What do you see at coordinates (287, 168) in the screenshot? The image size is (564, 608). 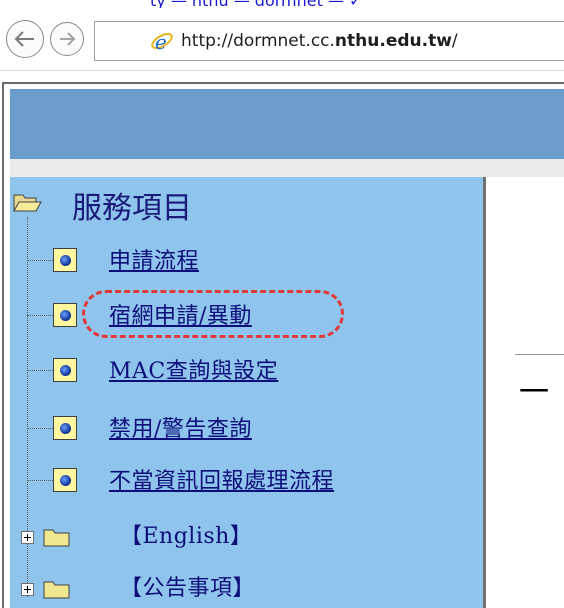 I see `frame-gap` at bounding box center [287, 168].